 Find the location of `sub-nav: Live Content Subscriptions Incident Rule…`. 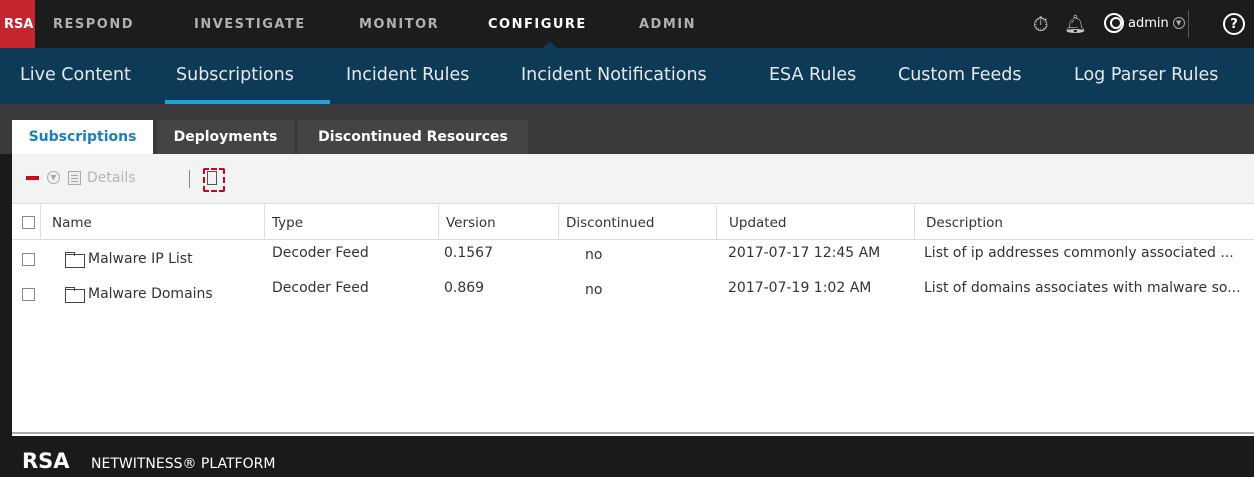

sub-nav: Live Content Subscriptions Incident Rule… is located at coordinates (627, 76).